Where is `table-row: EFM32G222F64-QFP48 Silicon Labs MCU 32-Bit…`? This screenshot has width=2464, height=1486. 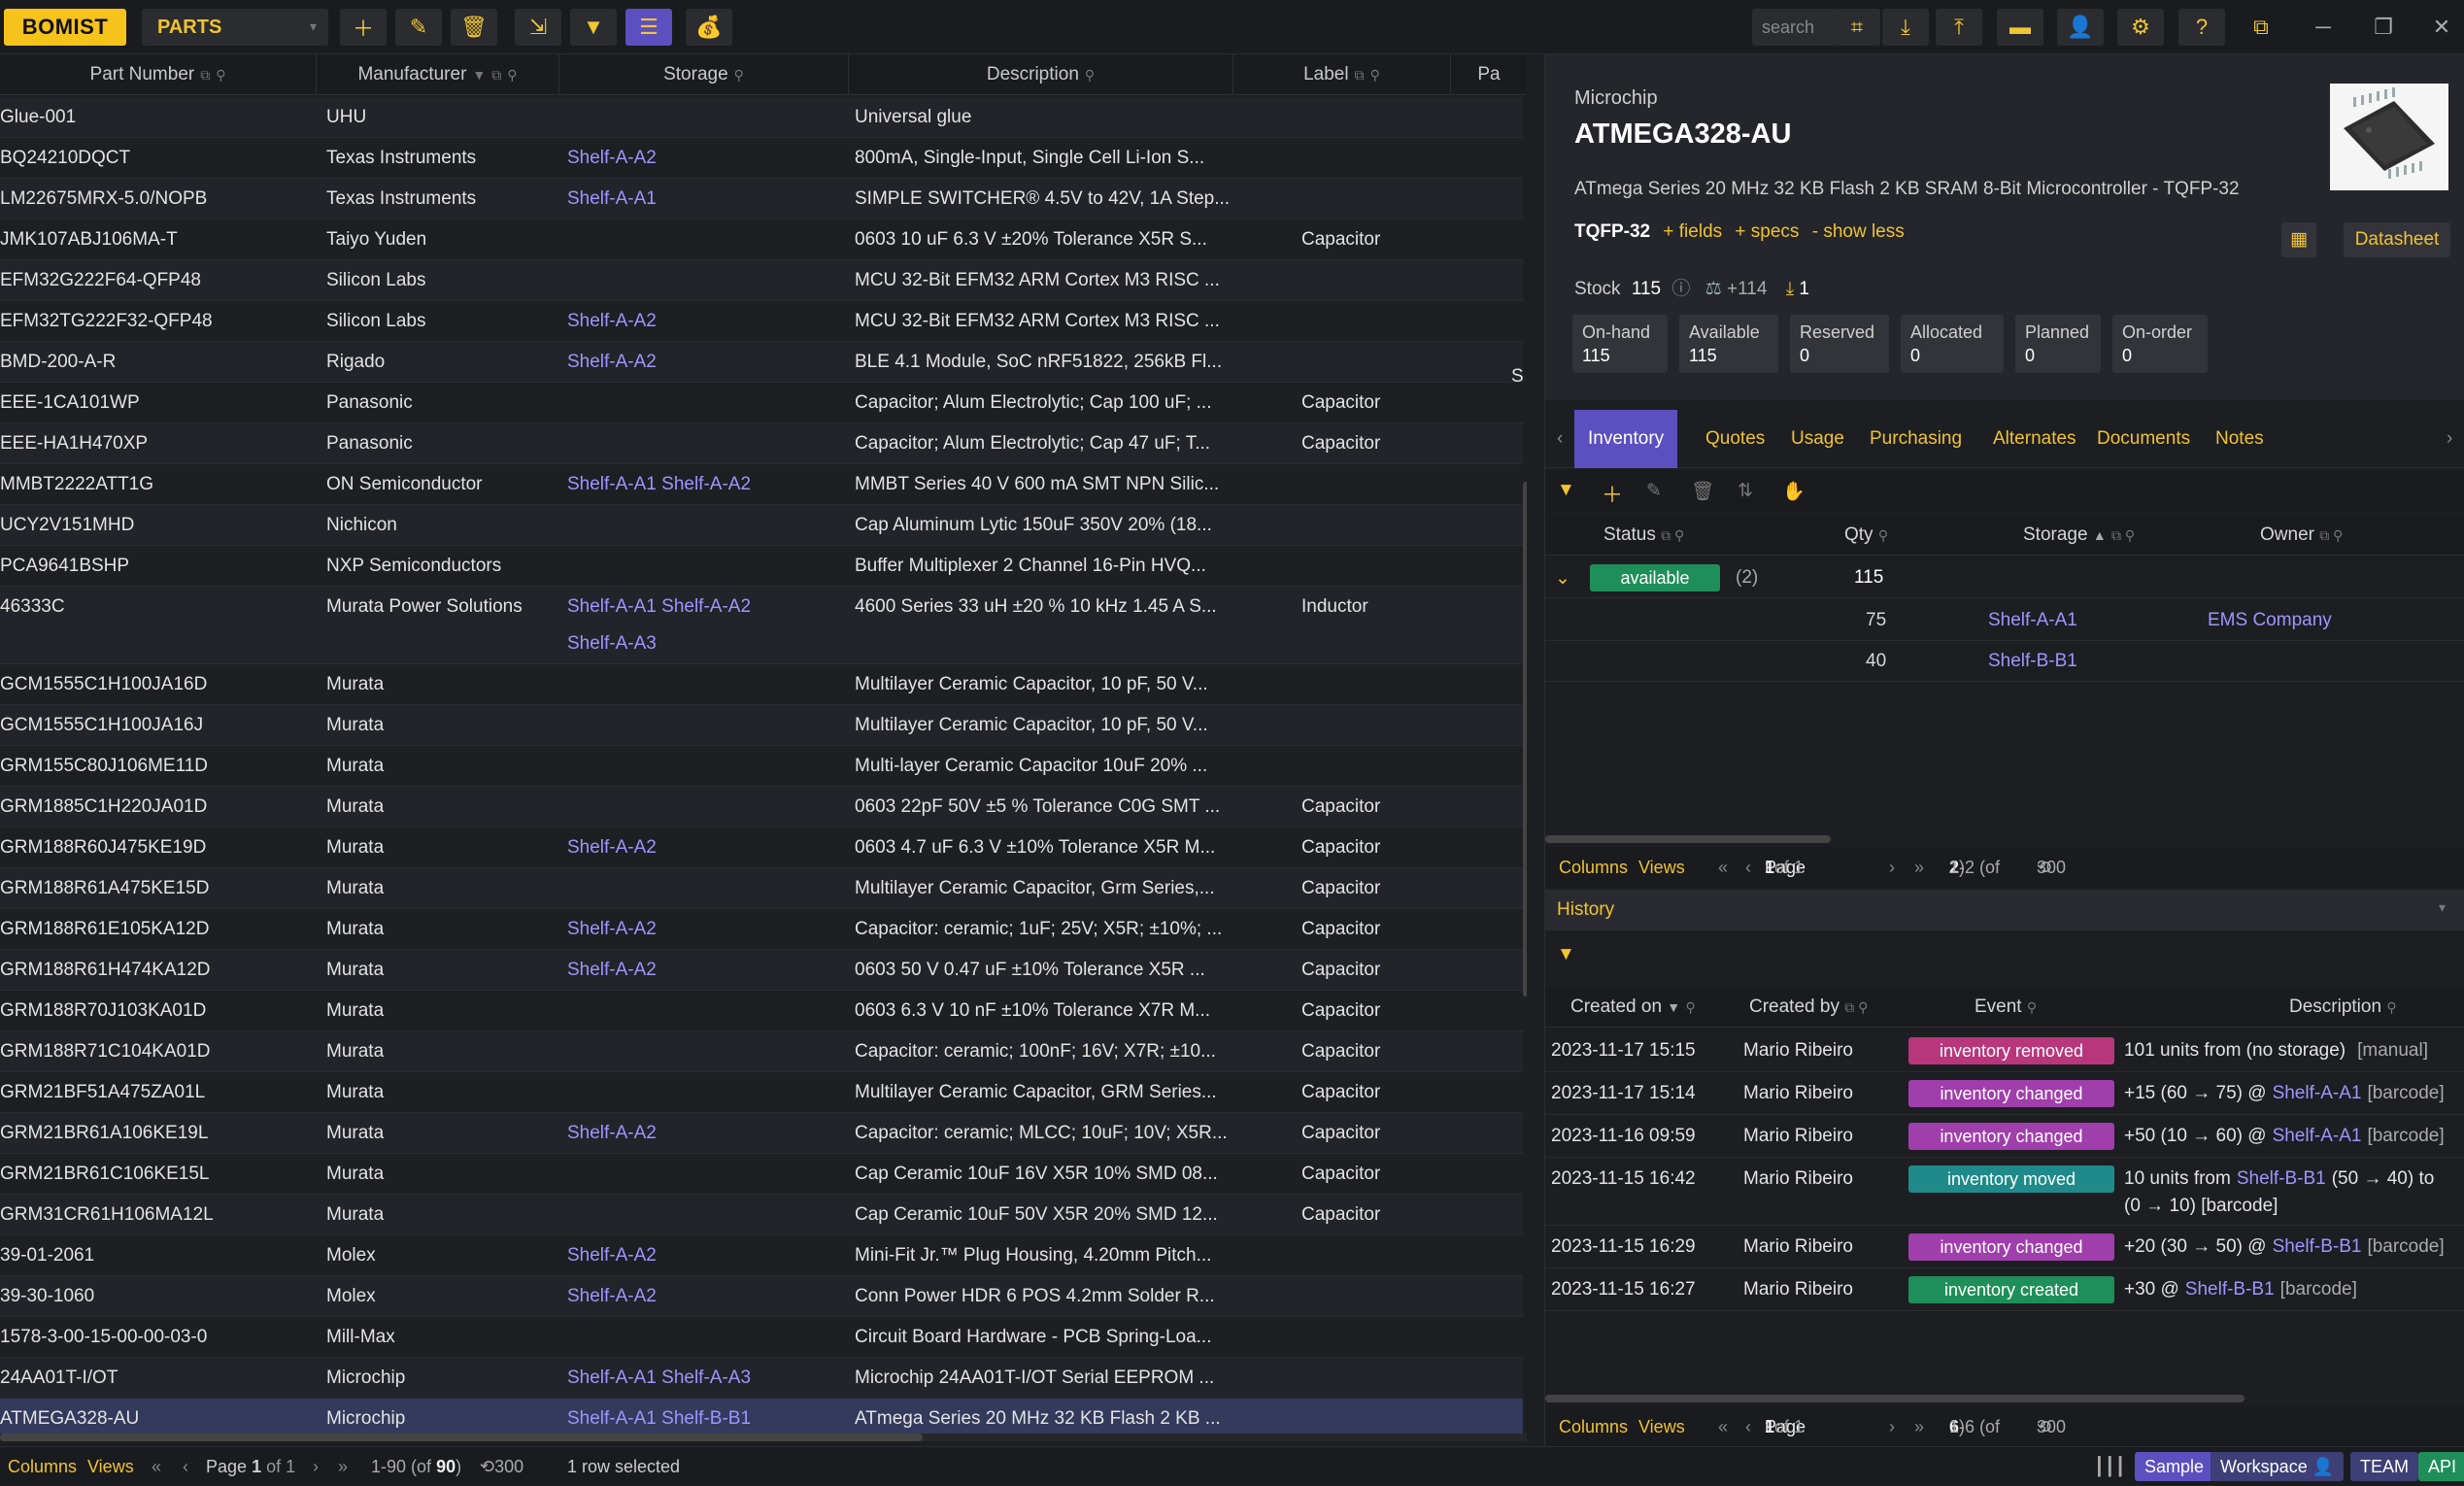 table-row: EFM32G222F64-QFP48 Silicon Labs MCU 32-Bit… is located at coordinates (761, 280).